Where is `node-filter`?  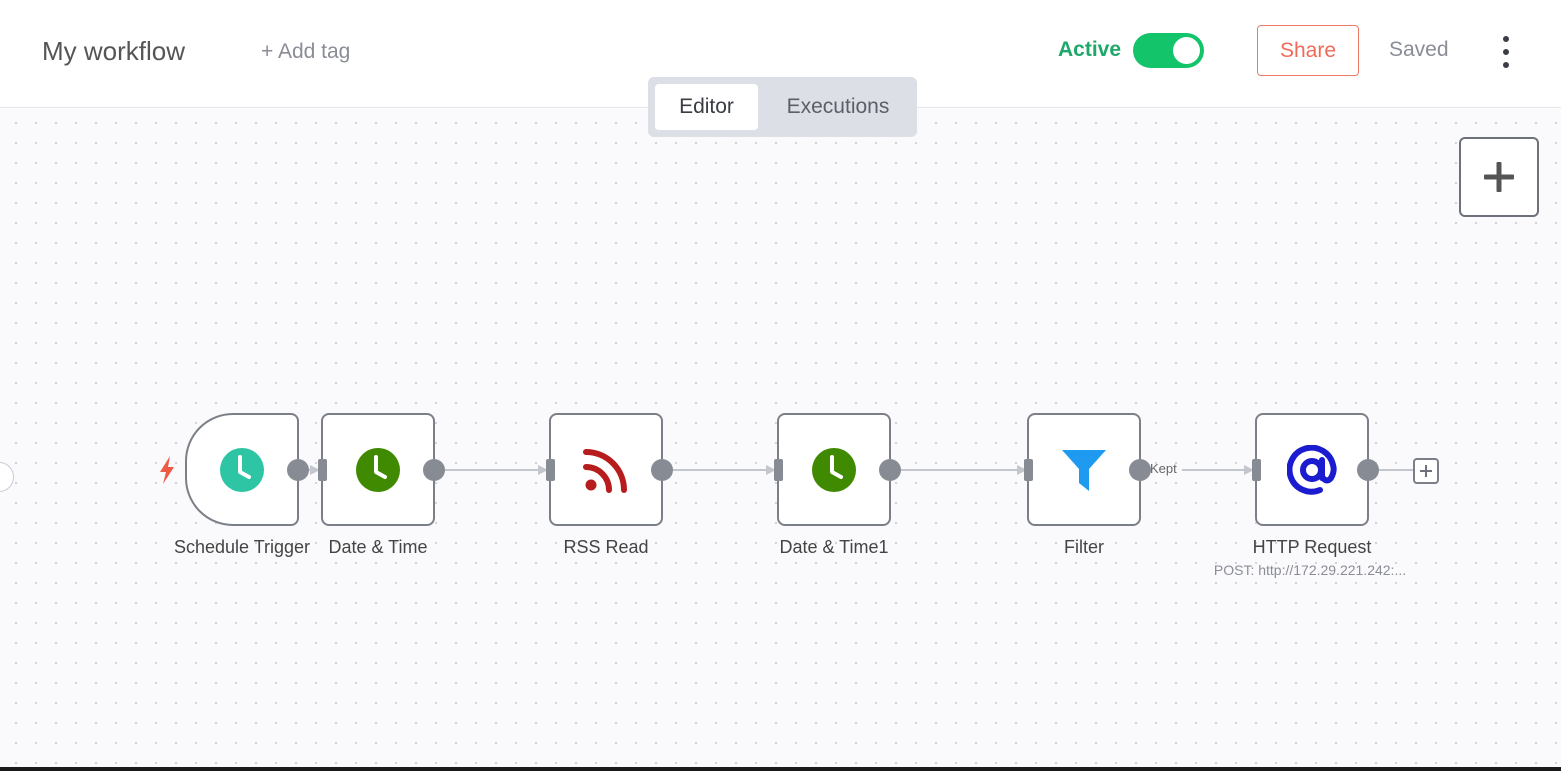 node-filter is located at coordinates (1084, 469).